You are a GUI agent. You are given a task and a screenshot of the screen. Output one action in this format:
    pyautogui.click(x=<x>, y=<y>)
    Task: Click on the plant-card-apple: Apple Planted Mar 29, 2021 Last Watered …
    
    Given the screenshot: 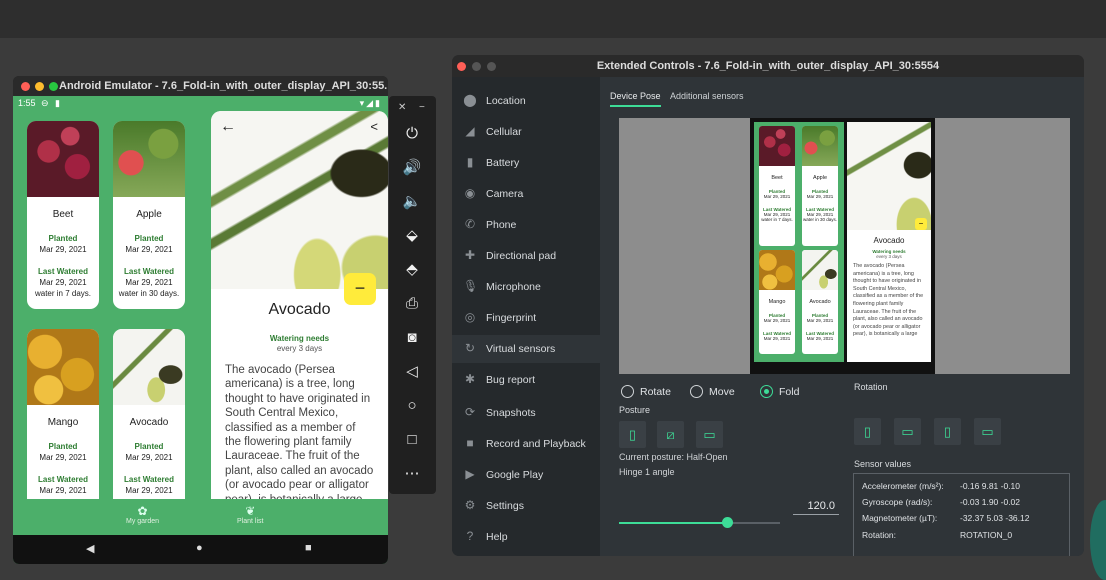 What is the action you would take?
    pyautogui.click(x=149, y=215)
    